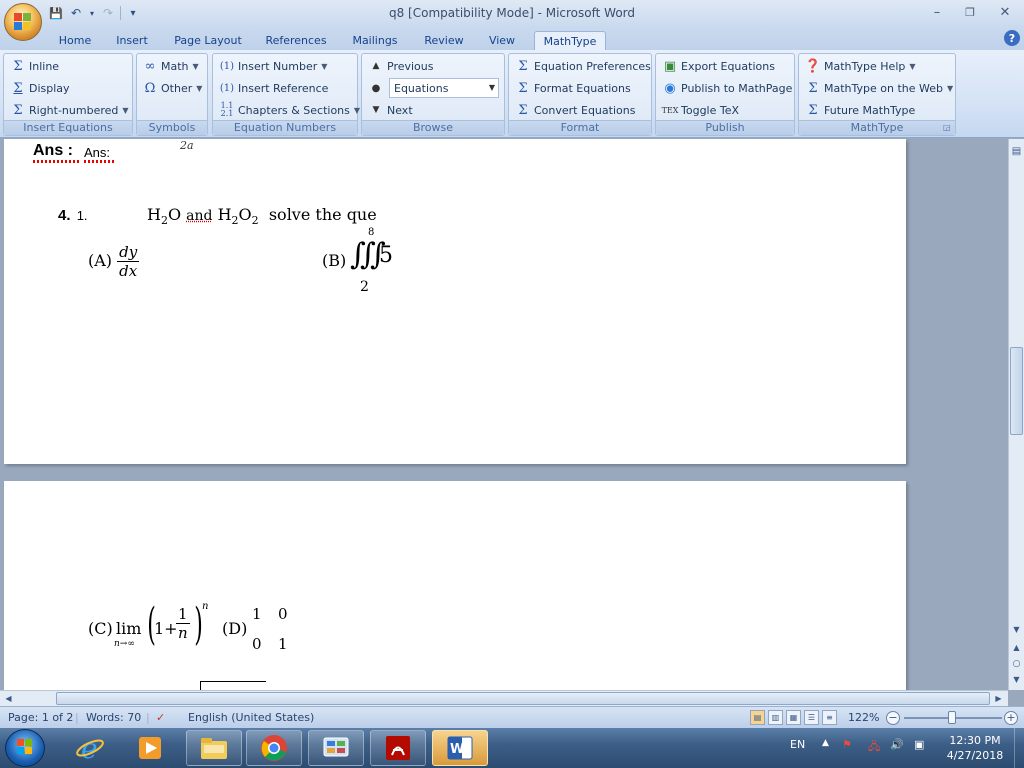  I want to click on zoom-level: 122%, so click(863, 717).